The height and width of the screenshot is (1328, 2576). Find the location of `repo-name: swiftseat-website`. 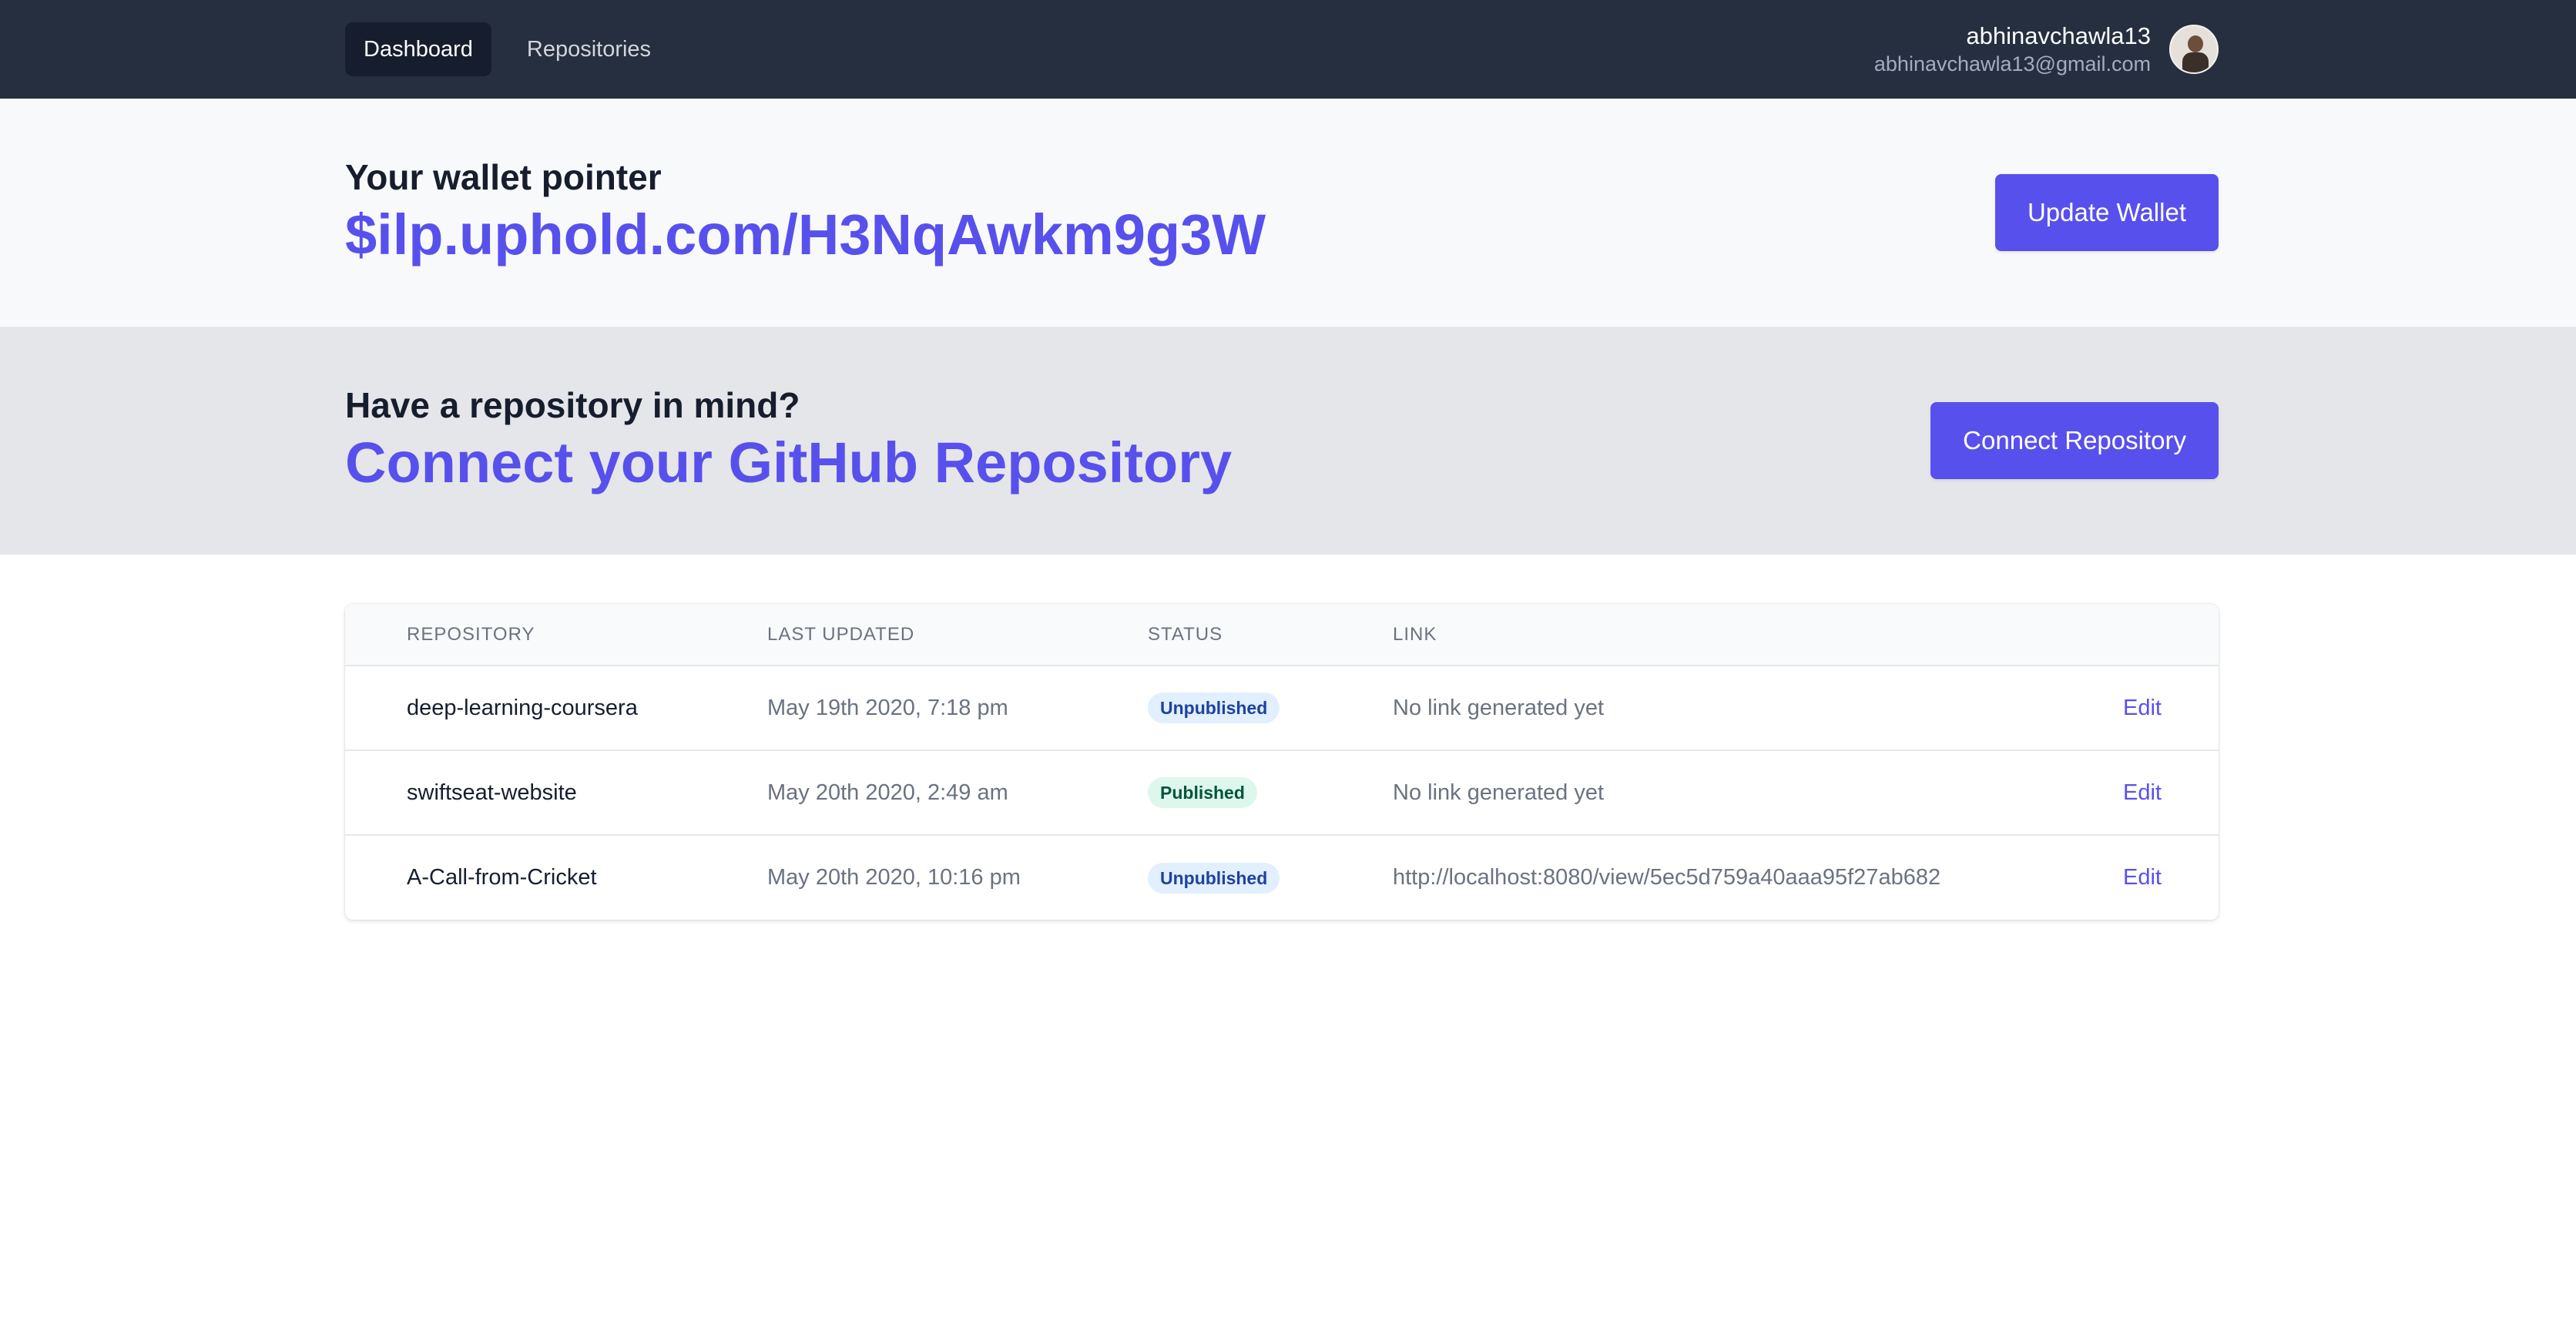

repo-name: swiftseat-website is located at coordinates (556, 792).